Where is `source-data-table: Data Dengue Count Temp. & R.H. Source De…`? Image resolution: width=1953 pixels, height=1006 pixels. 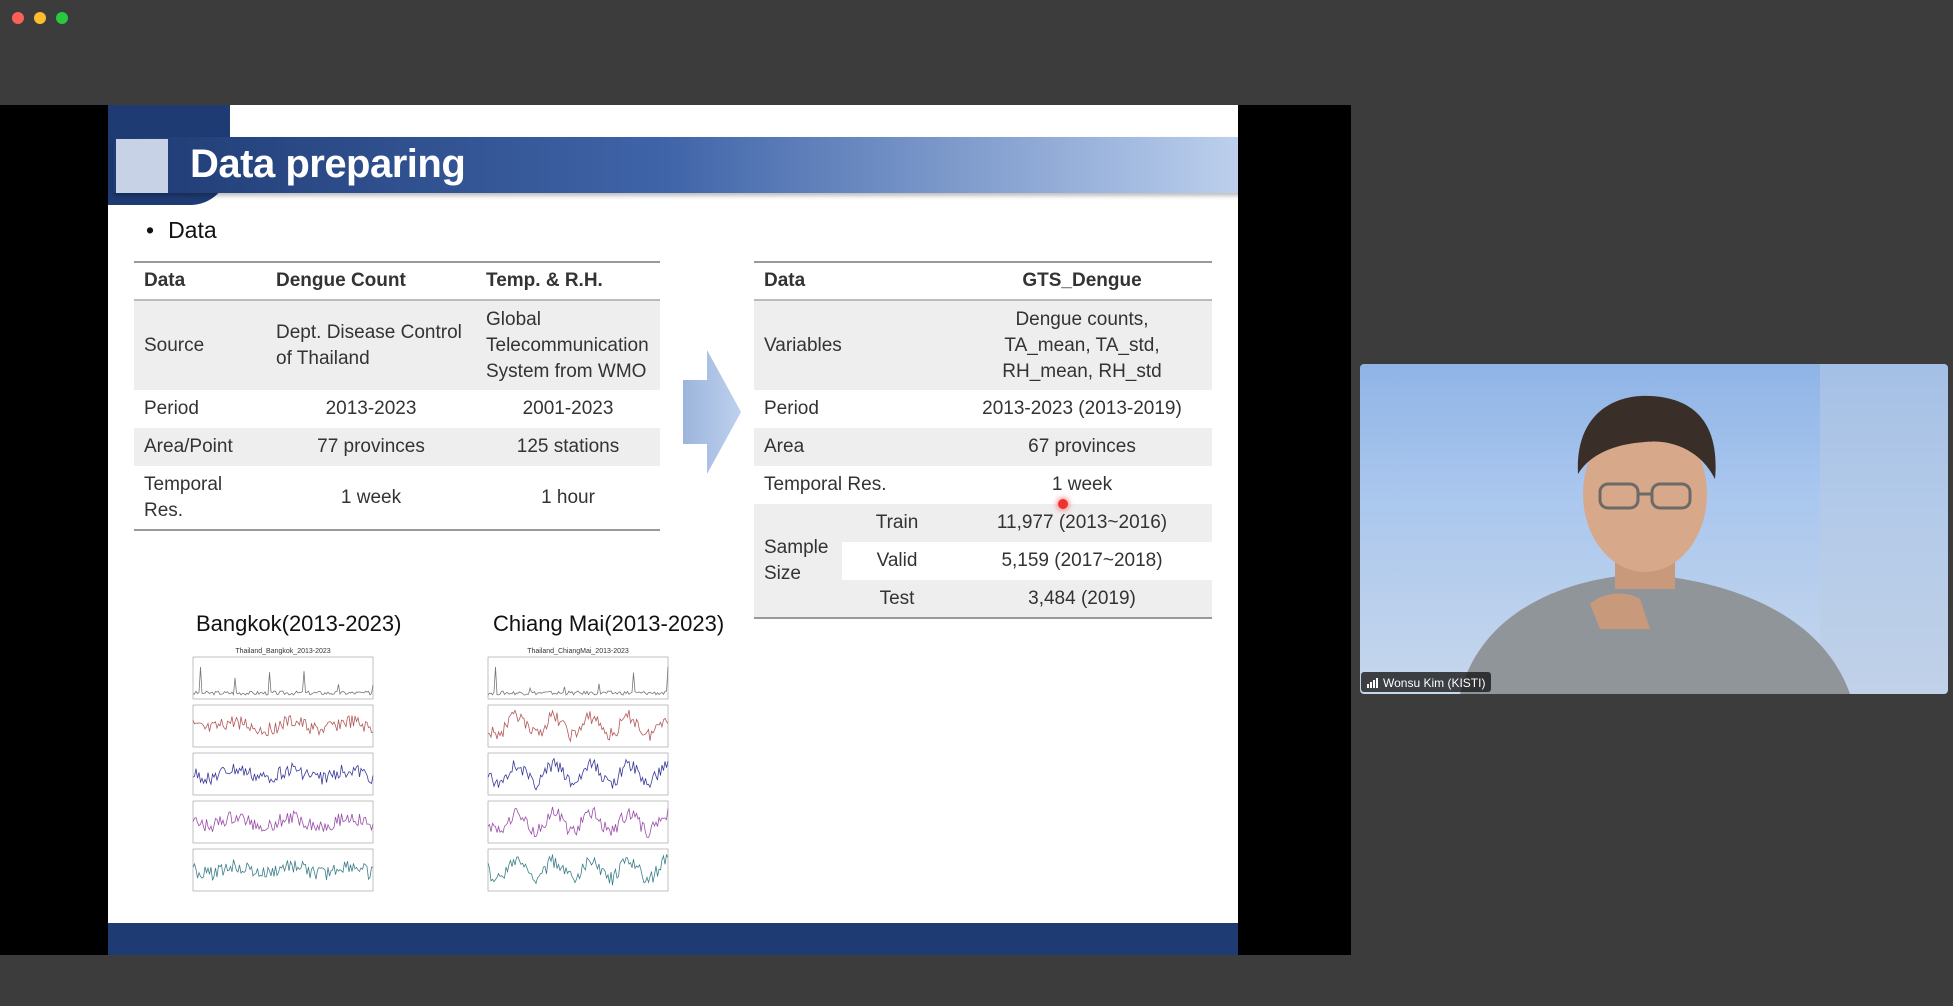 source-data-table: Data Dengue Count Temp. & R.H. Source De… is located at coordinates (397, 396).